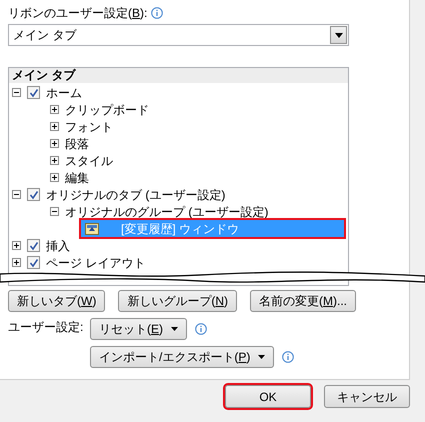 Image resolution: width=425 pixels, height=422 pixels. I want to click on tree-item-label: ホーム, so click(64, 92).